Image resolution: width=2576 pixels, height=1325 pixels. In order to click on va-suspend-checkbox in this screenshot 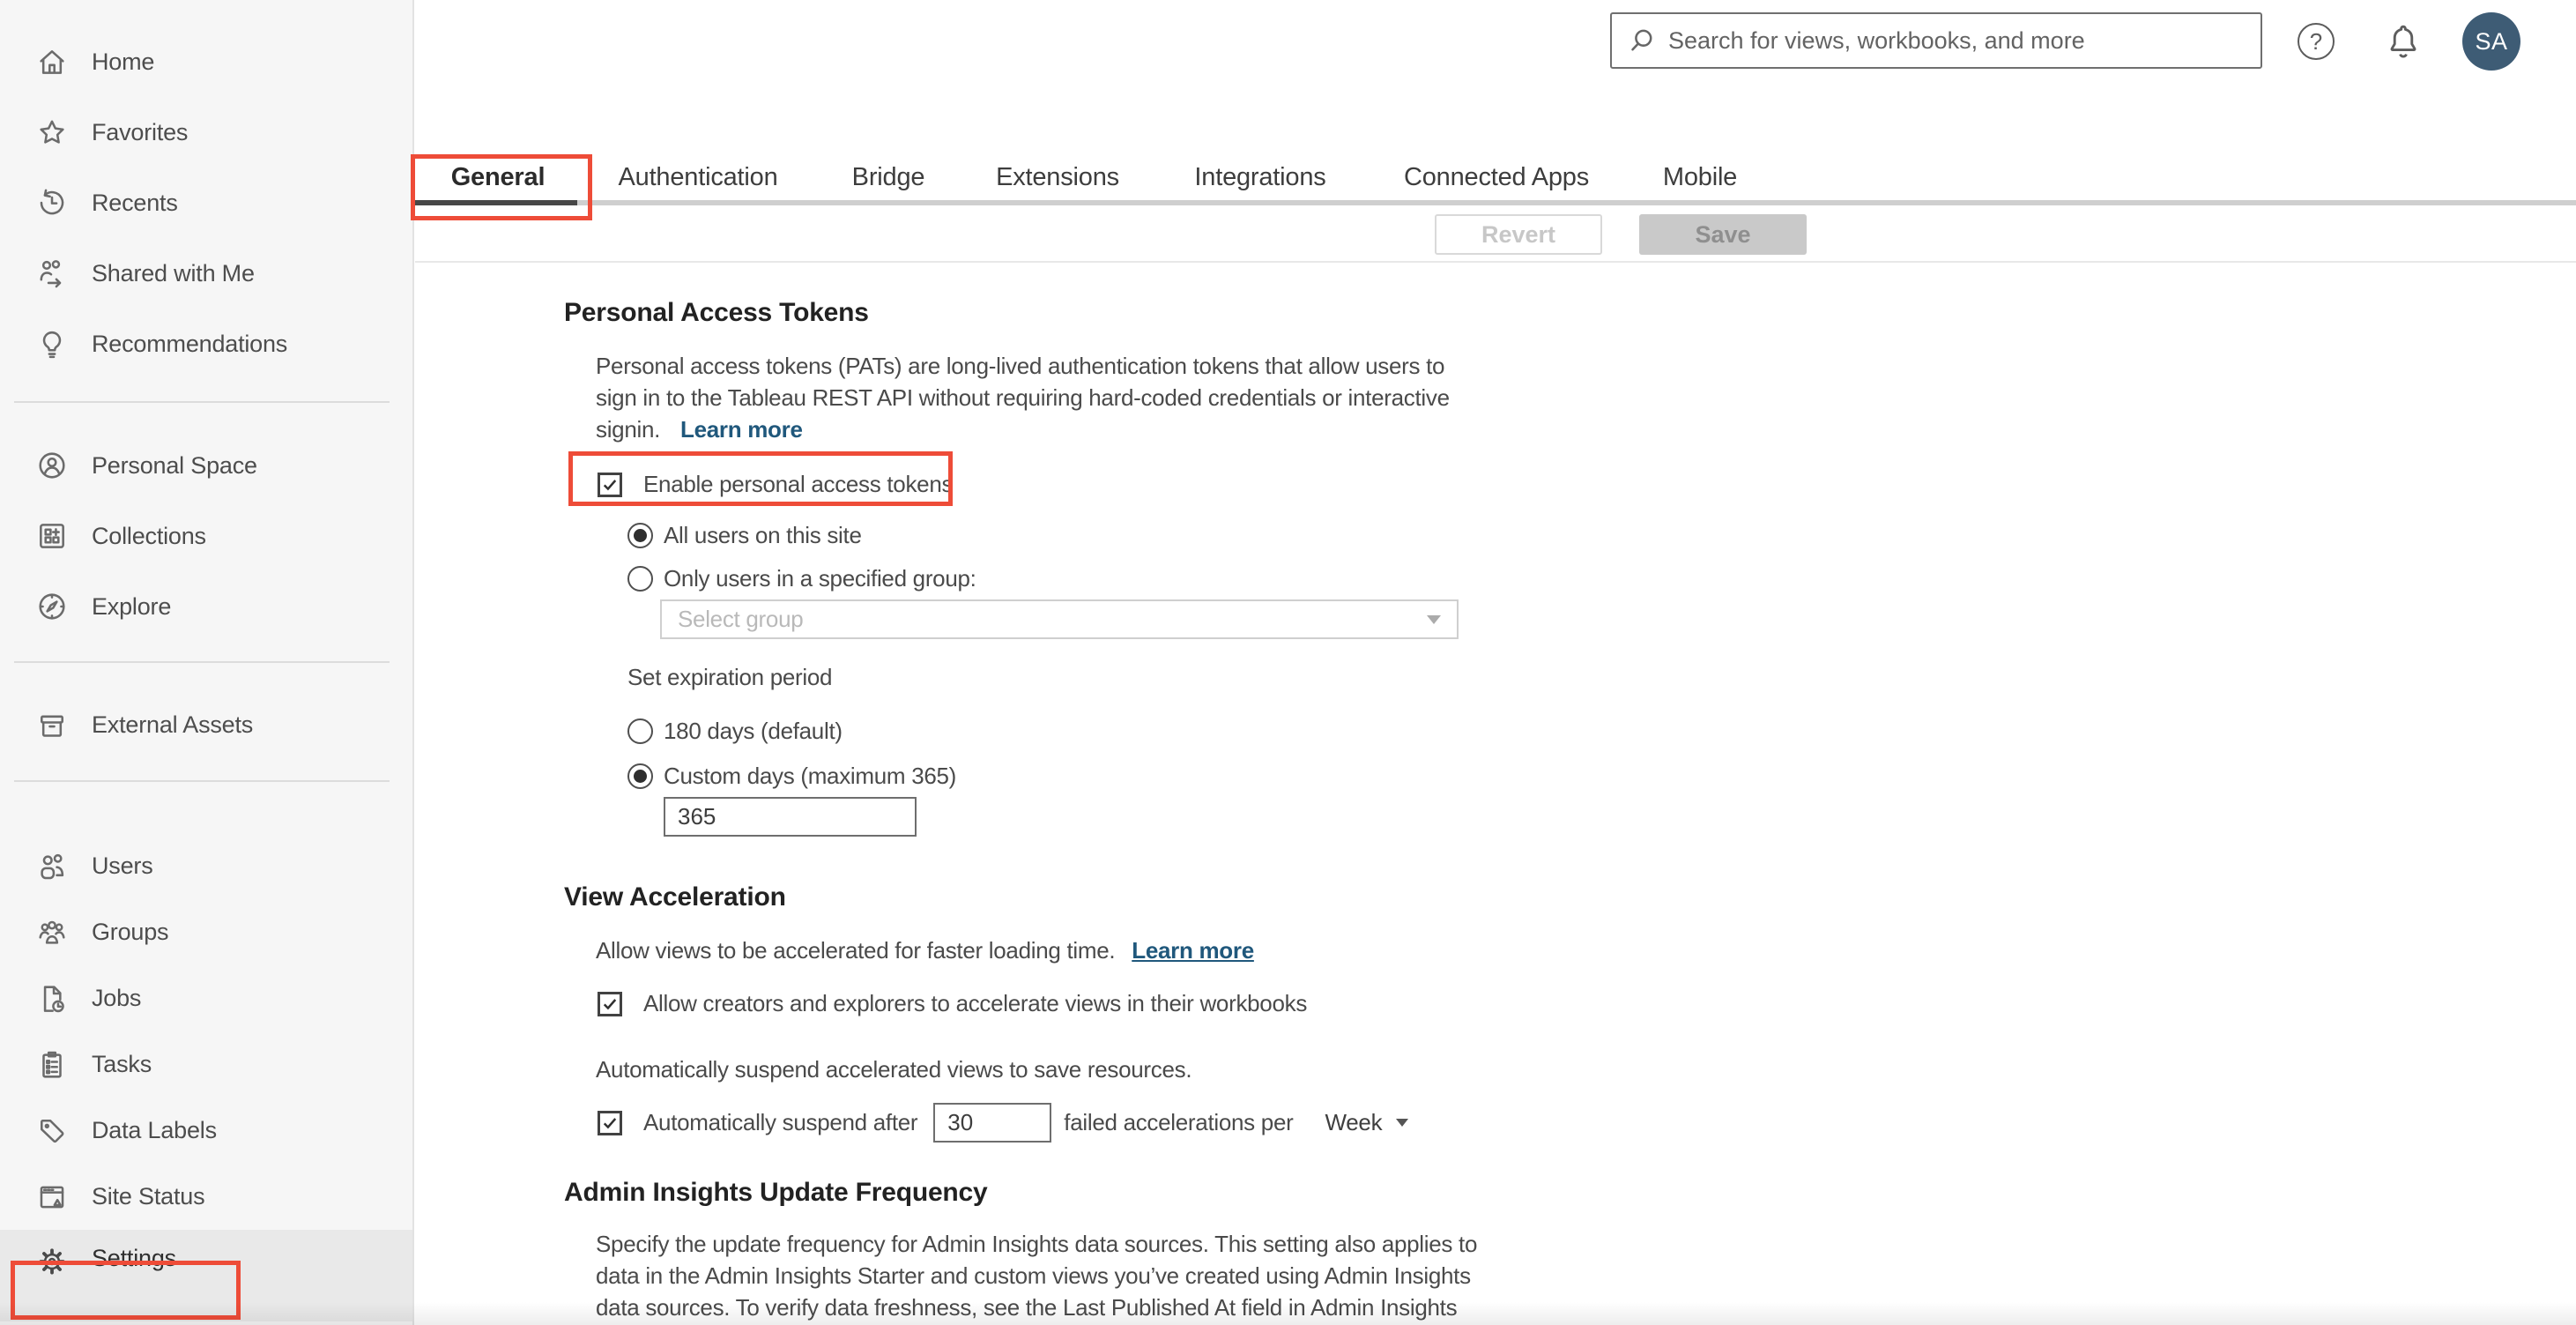, I will do `click(610, 1122)`.